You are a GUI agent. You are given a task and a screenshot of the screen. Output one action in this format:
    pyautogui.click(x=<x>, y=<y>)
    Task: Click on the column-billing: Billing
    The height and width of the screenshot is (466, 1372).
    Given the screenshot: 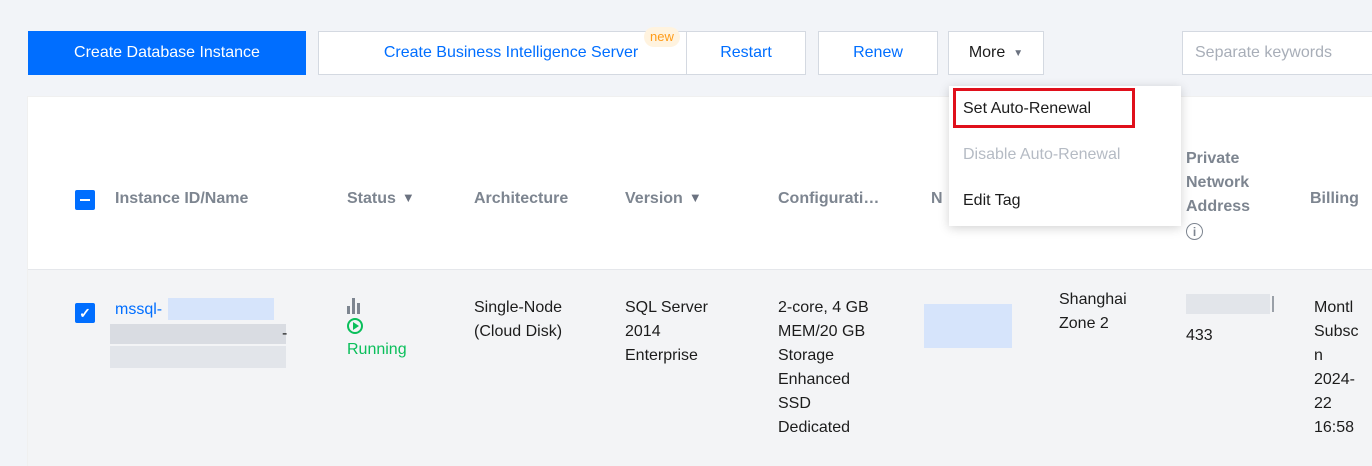 What is the action you would take?
    pyautogui.click(x=1334, y=198)
    